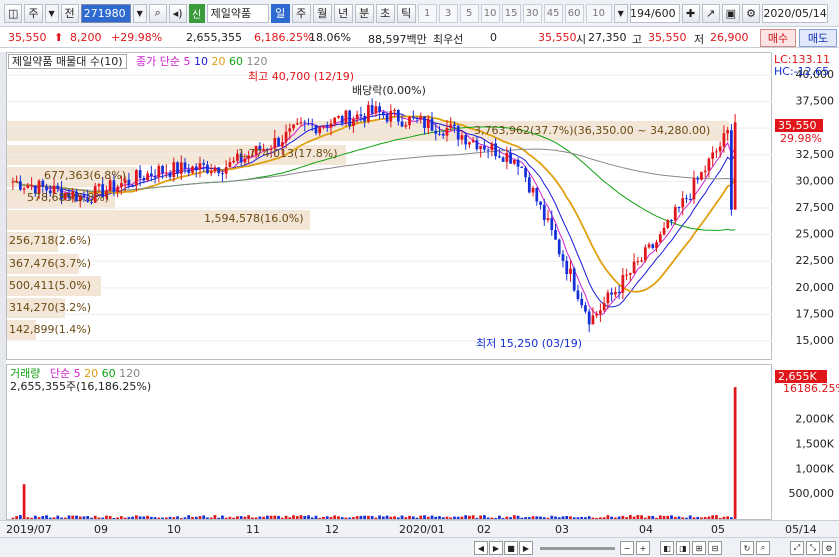 This screenshot has width=839, height=557. I want to click on search-chart-icon: ⌕, so click(763, 548).